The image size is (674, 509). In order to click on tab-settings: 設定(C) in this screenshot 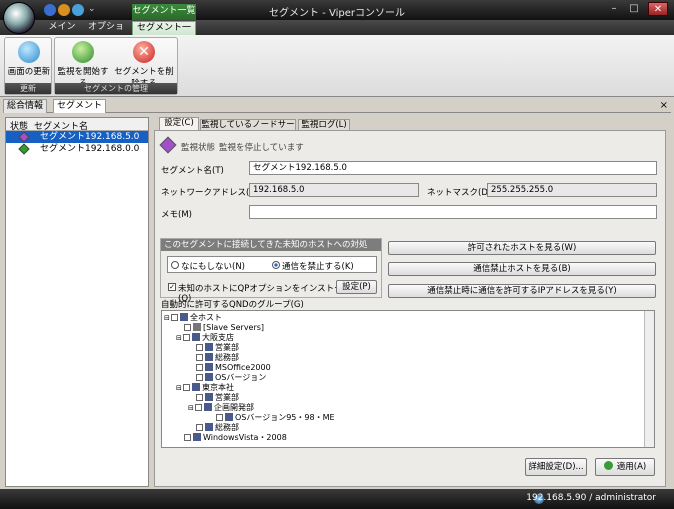, I will do `click(179, 124)`.